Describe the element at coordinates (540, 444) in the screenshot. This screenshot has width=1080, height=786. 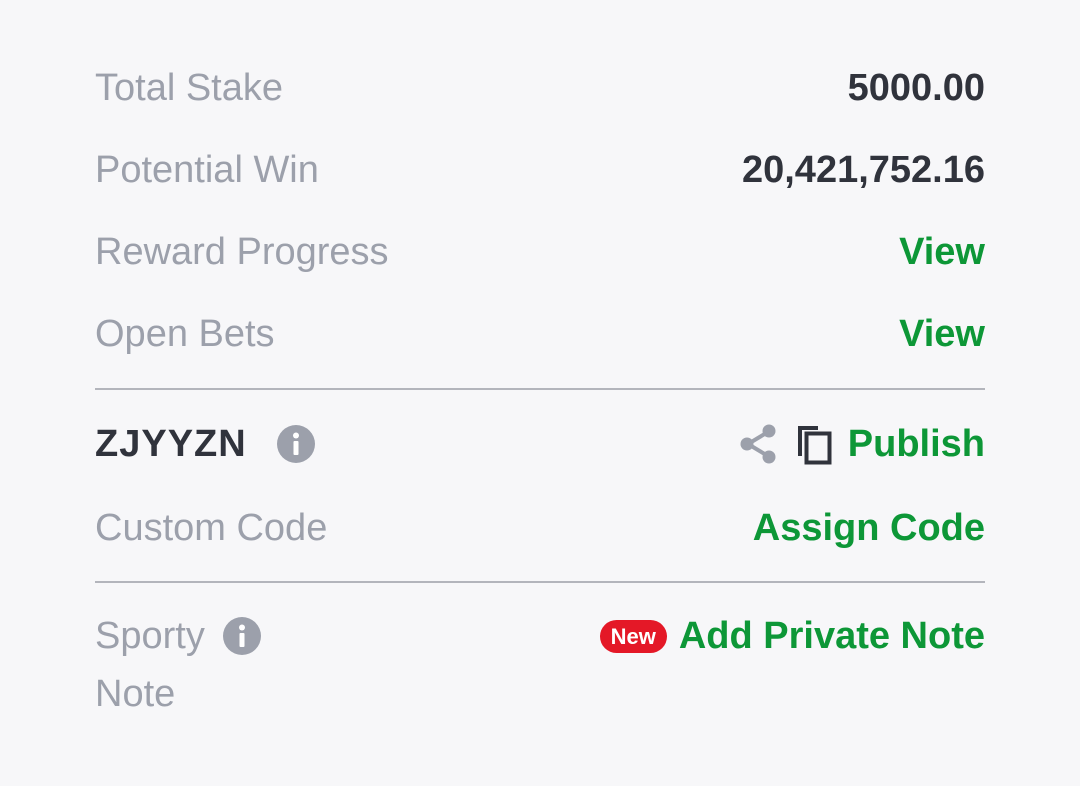
I see `booking-code-row: ZJYYZN Publish` at that location.